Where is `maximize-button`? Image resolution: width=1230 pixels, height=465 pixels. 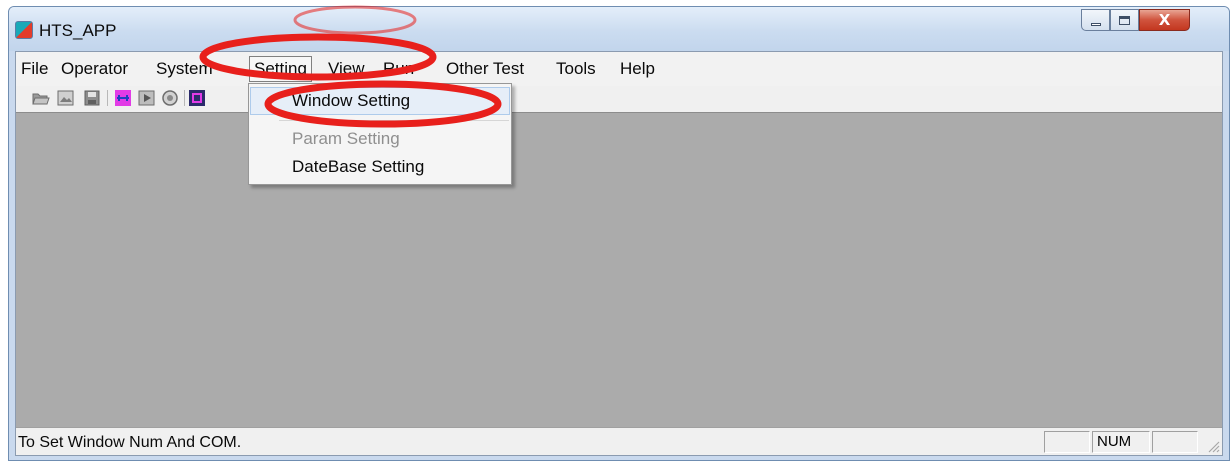 maximize-button is located at coordinates (1124, 20).